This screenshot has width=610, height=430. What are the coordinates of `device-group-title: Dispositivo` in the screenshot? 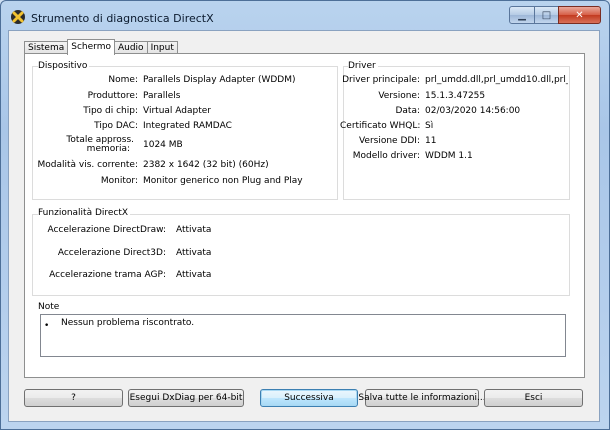 It's located at (64, 66).